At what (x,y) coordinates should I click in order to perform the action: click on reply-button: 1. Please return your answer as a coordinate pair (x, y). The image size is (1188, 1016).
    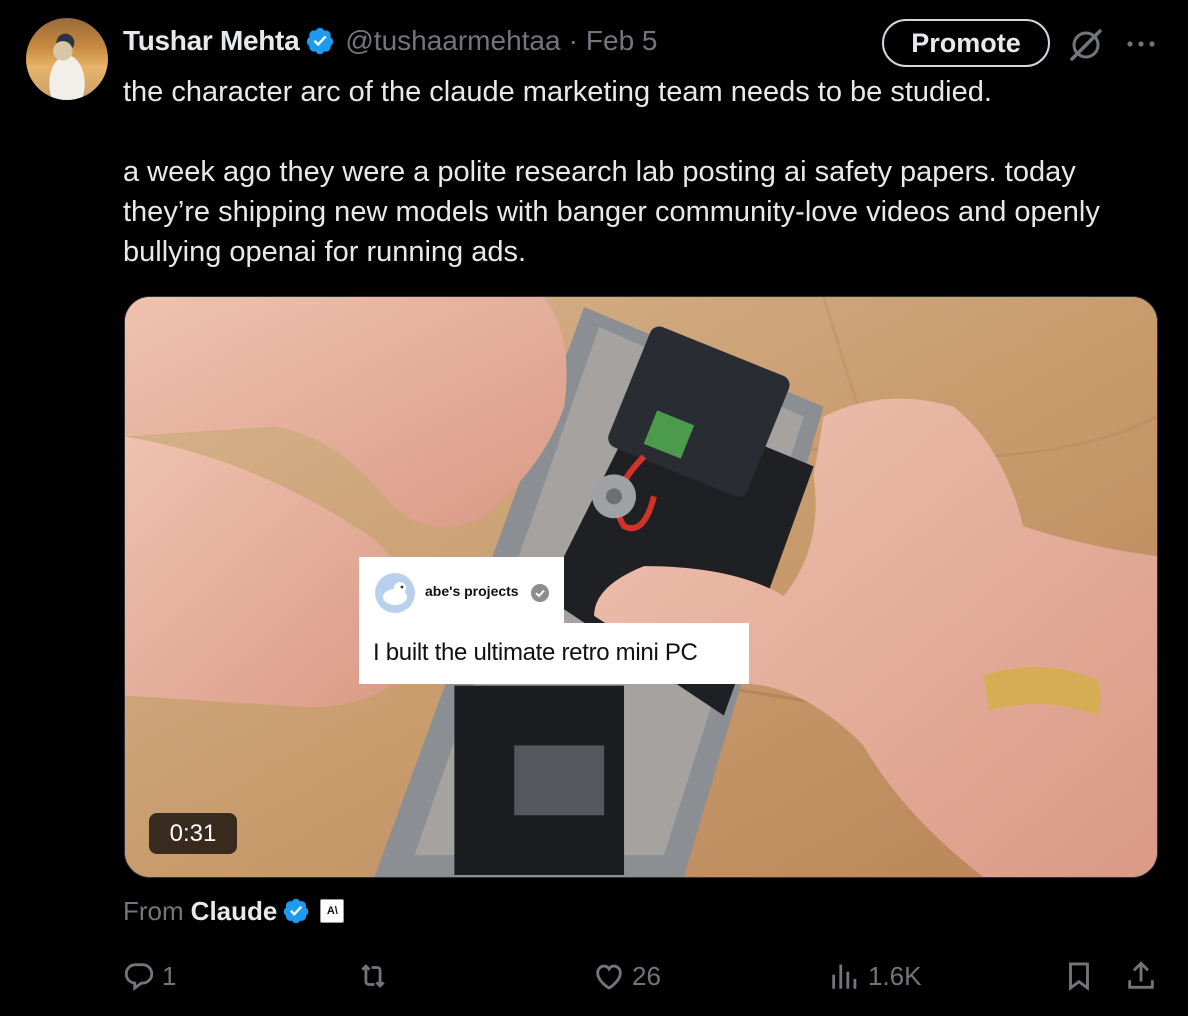
    Looking at the image, I should click on (149, 976).